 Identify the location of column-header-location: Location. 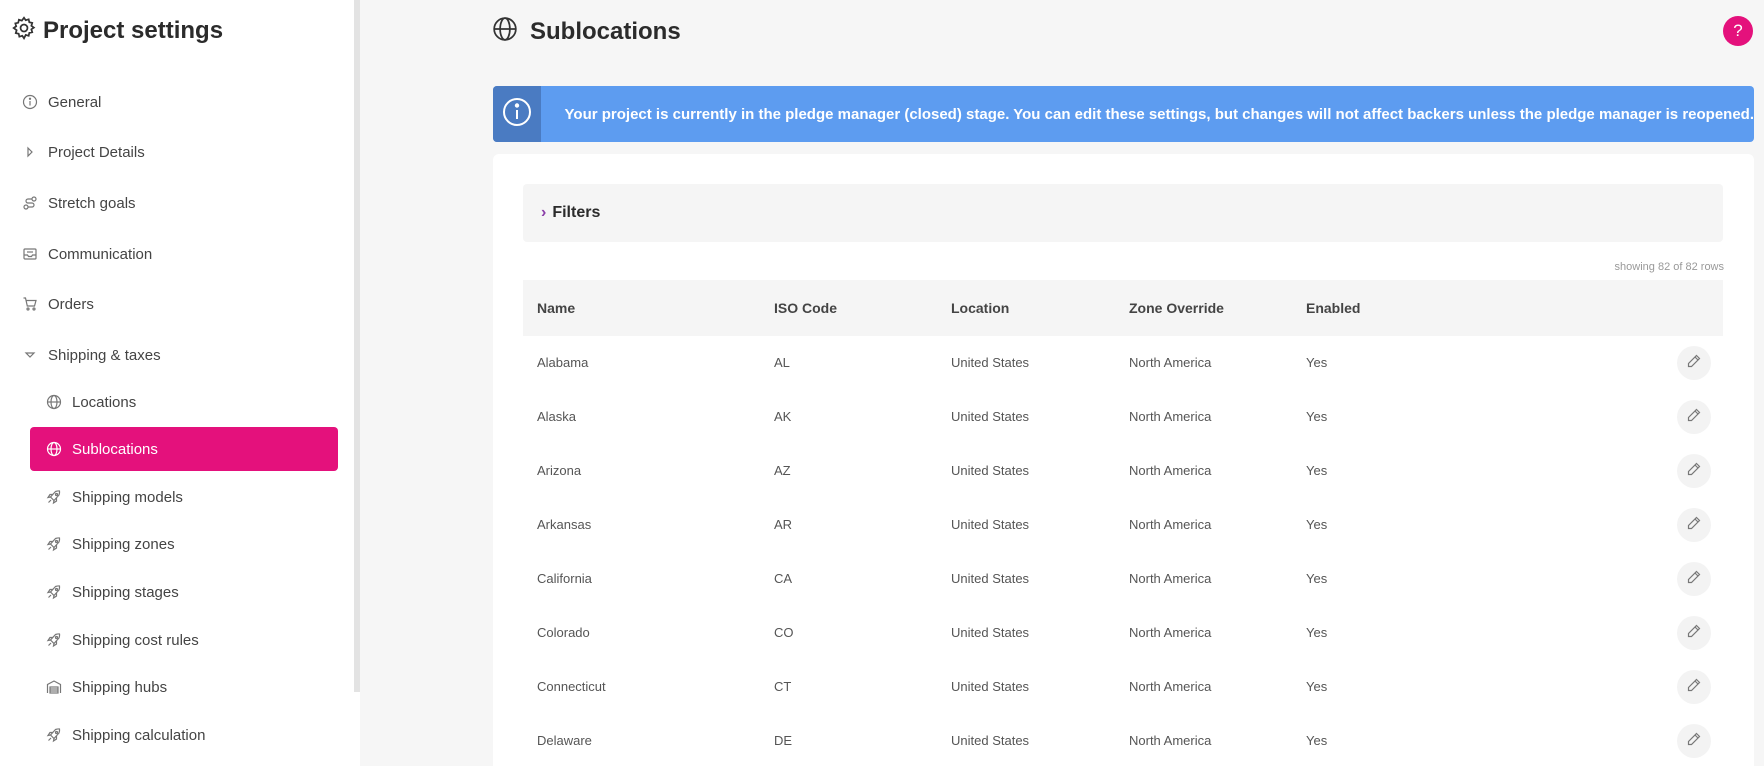
(980, 308).